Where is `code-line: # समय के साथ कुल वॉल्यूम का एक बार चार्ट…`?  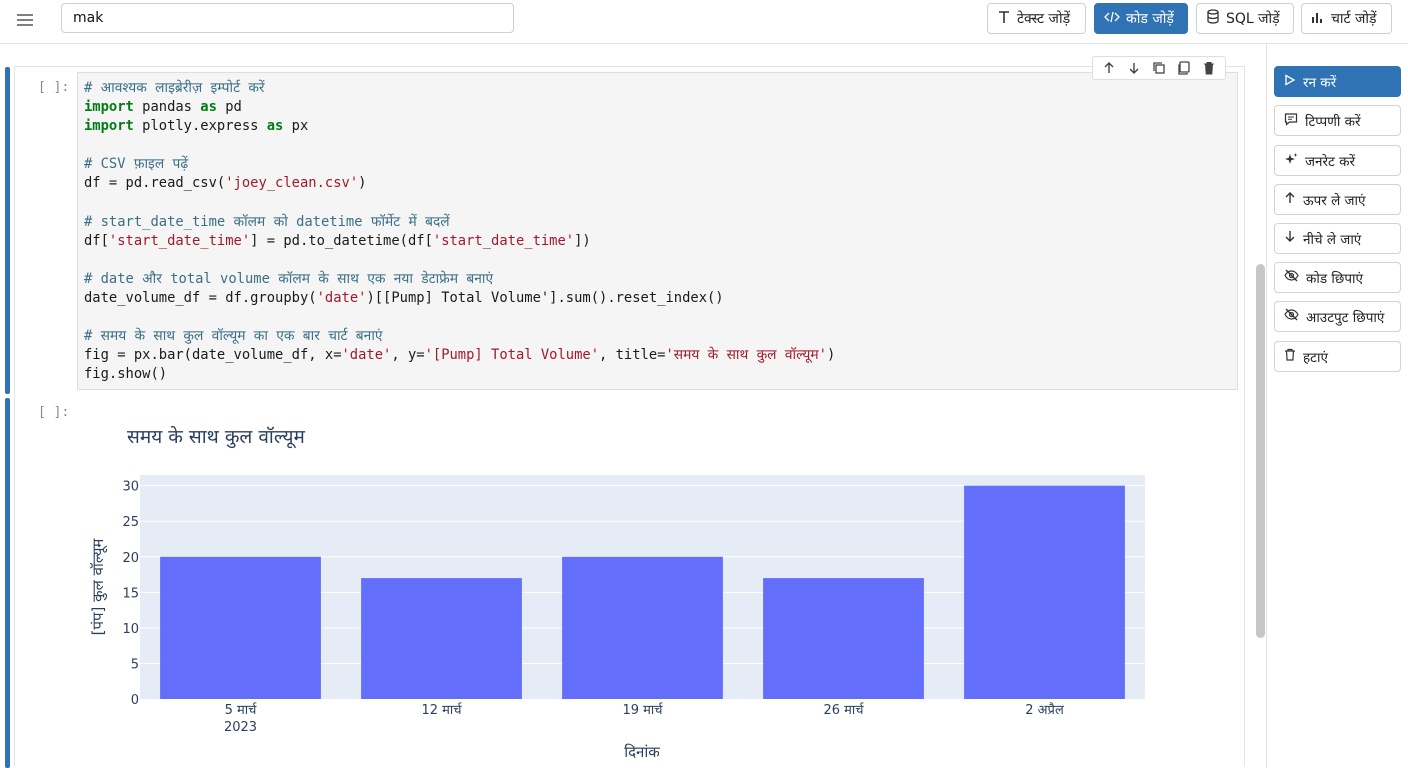 code-line: # समय के साथ कुल वॉल्यूम का एक बार चार्ट… is located at coordinates (233, 336).